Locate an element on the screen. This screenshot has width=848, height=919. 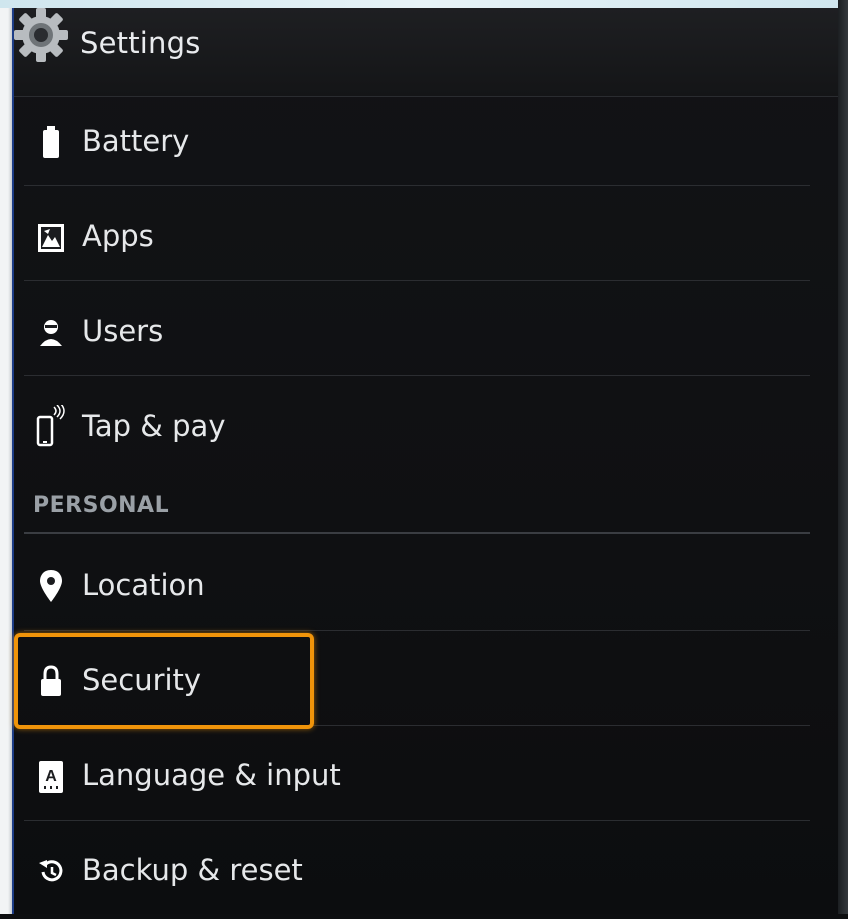
section-header-personal: PERSONAL is located at coordinates (101, 505).